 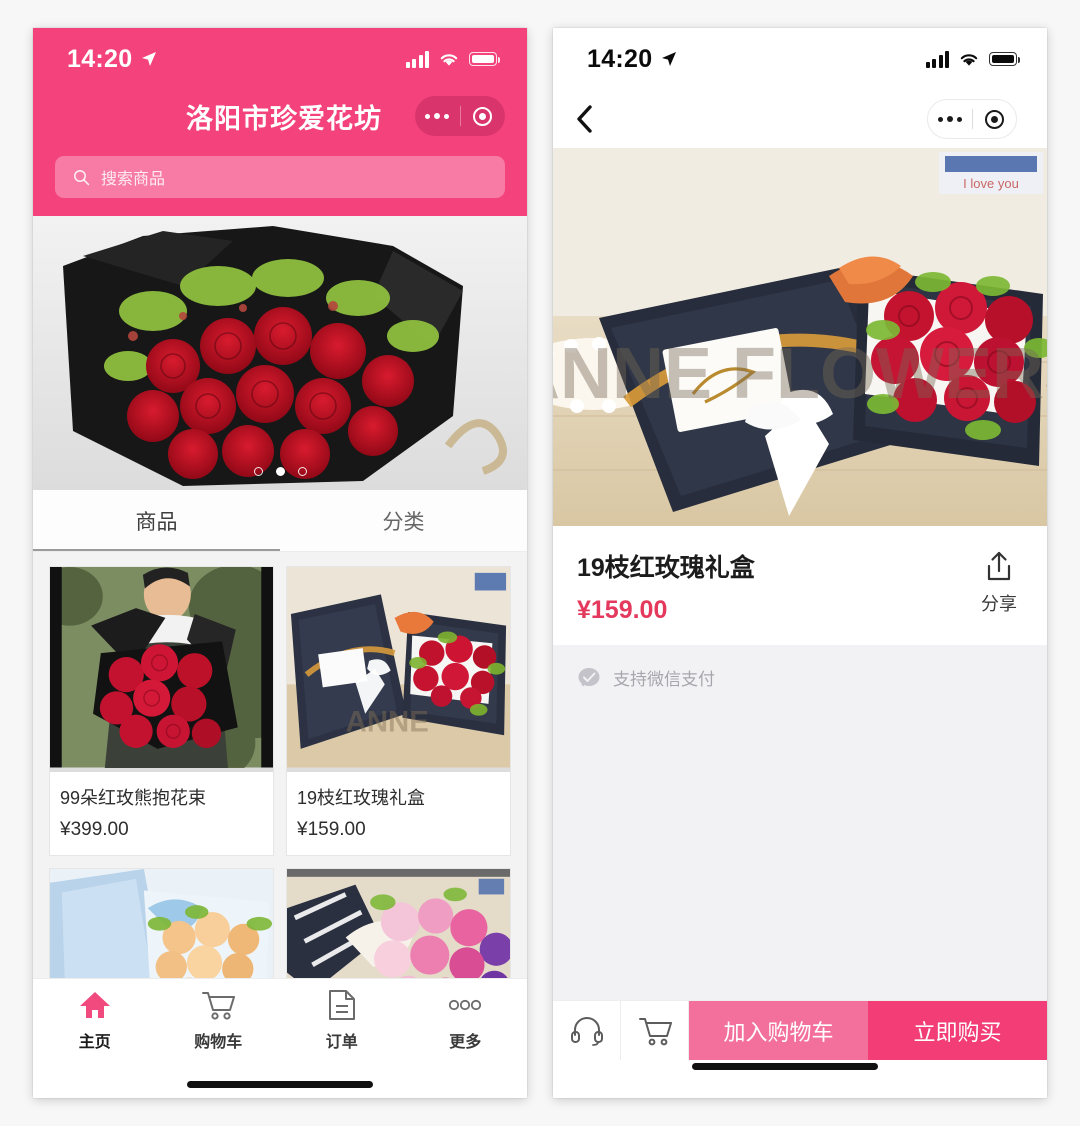 I want to click on banner-carousel, so click(x=280, y=353).